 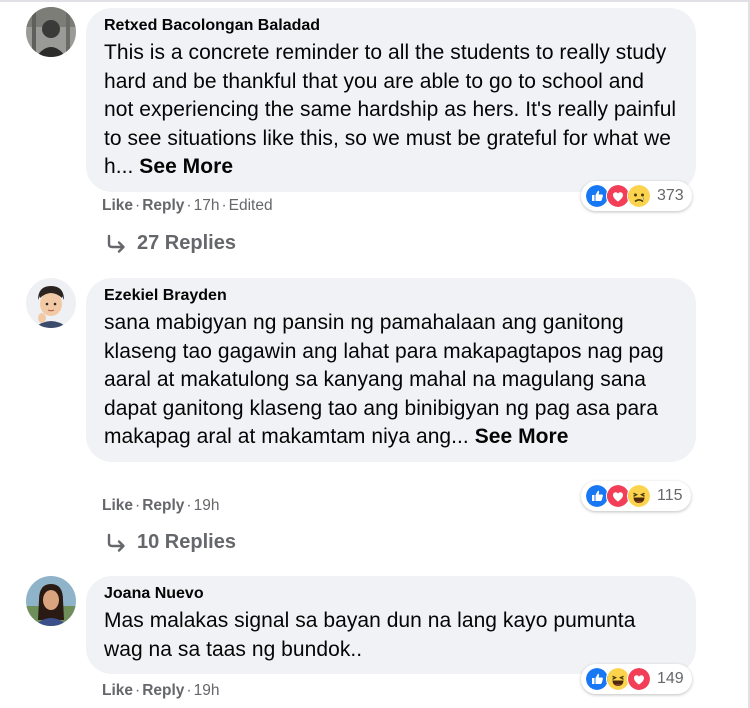 I want to click on view-replies-link: 10 Replies, so click(x=170, y=542).